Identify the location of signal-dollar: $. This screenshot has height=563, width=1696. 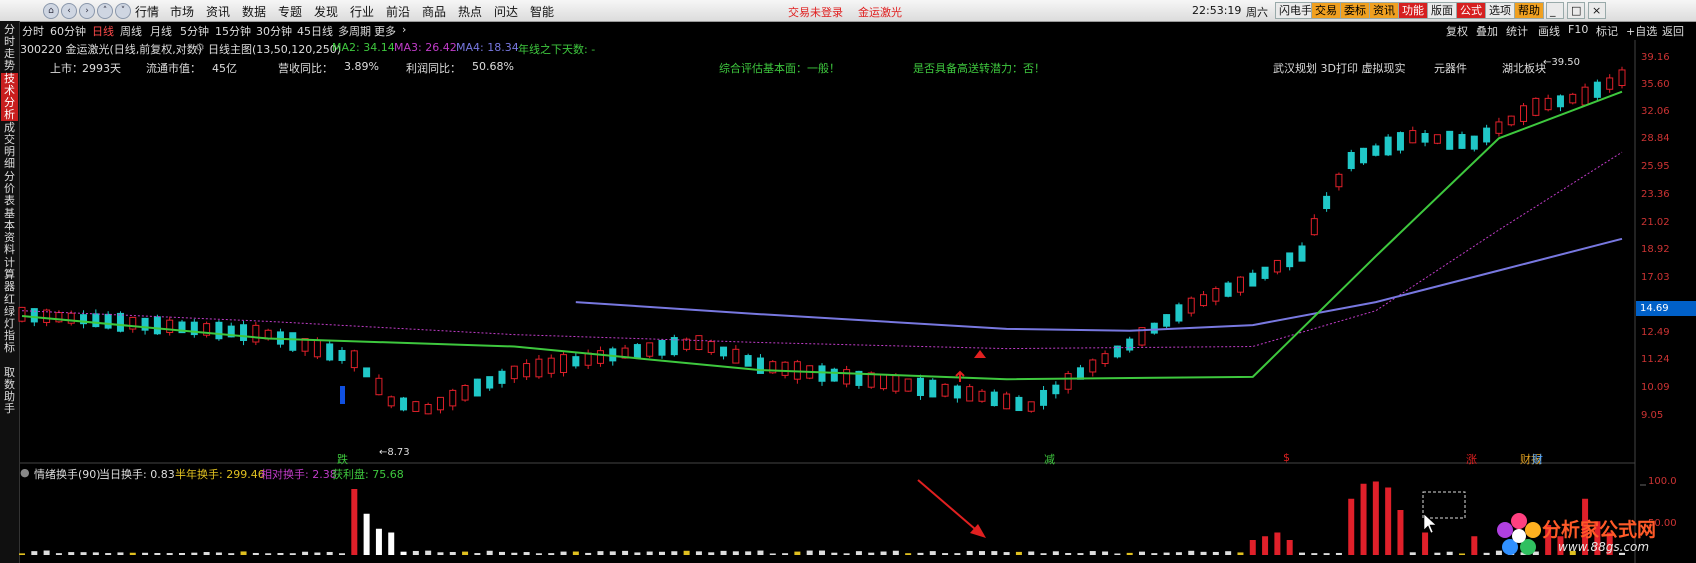
(1286, 457).